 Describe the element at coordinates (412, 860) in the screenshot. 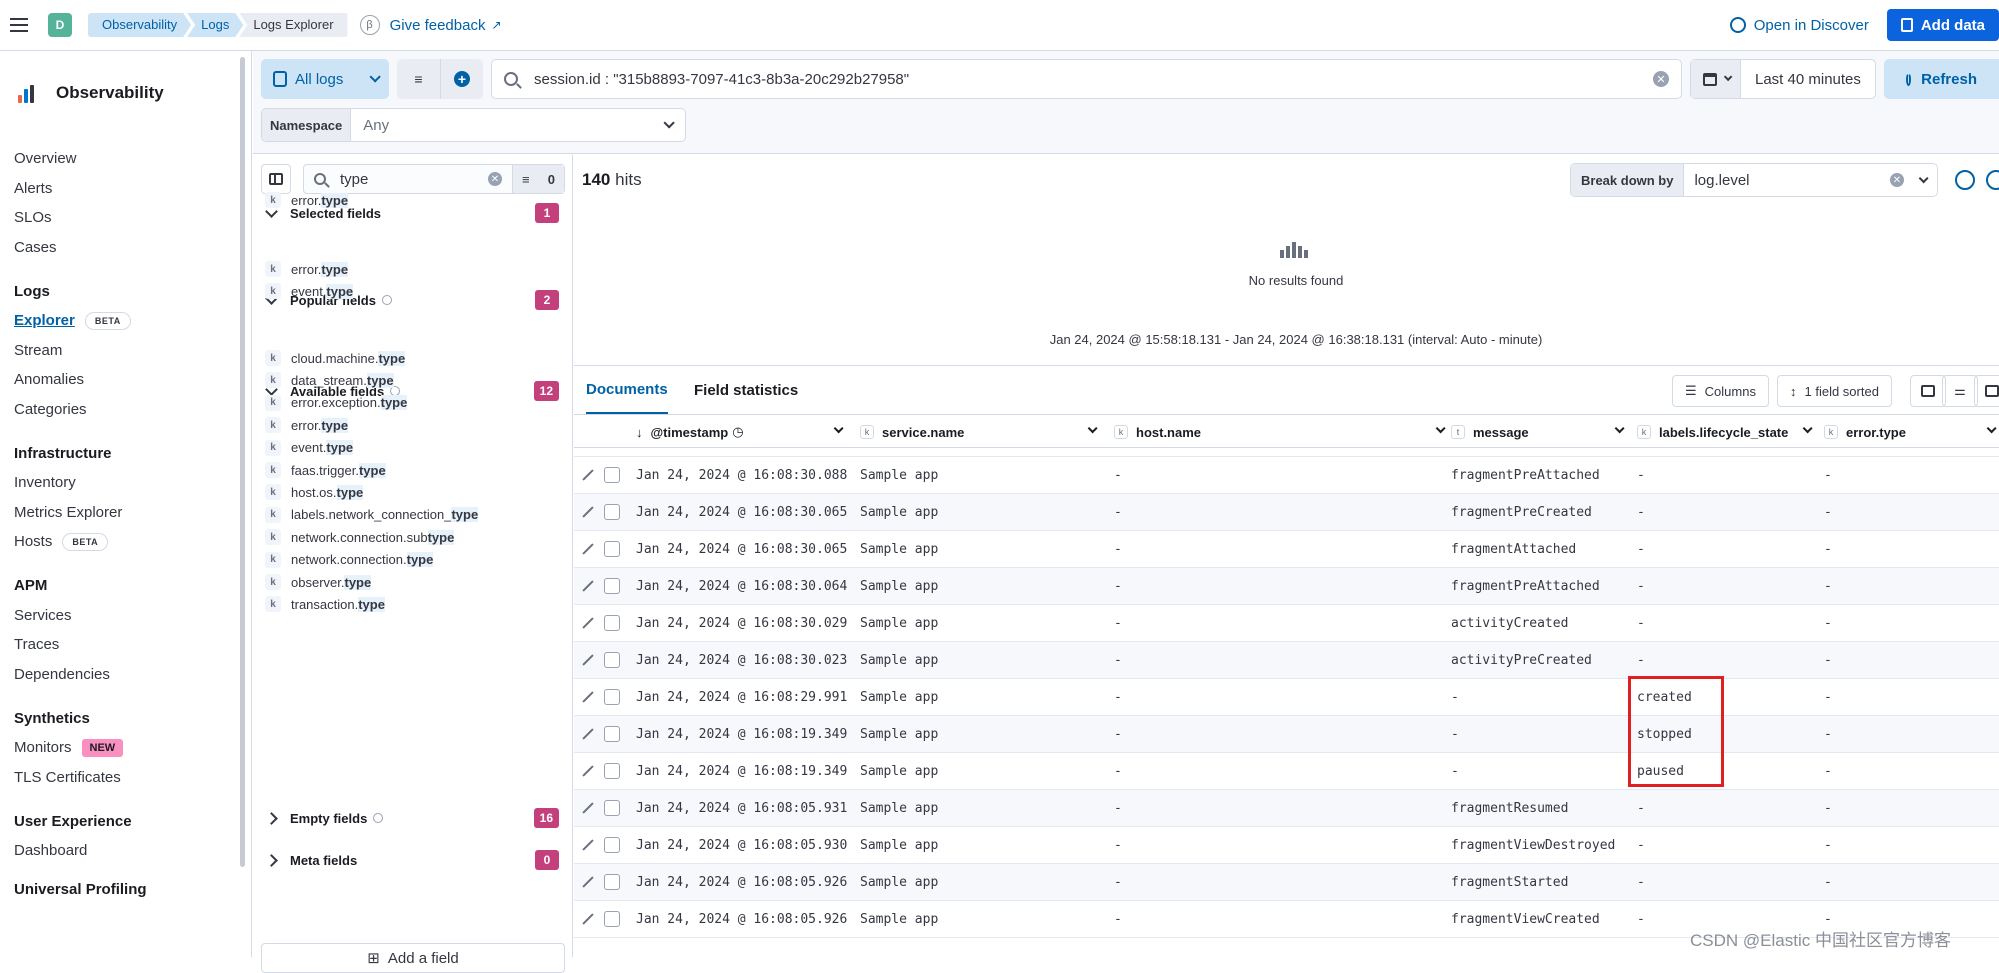

I see `meta-fields-toggle: Meta fields 0` at that location.